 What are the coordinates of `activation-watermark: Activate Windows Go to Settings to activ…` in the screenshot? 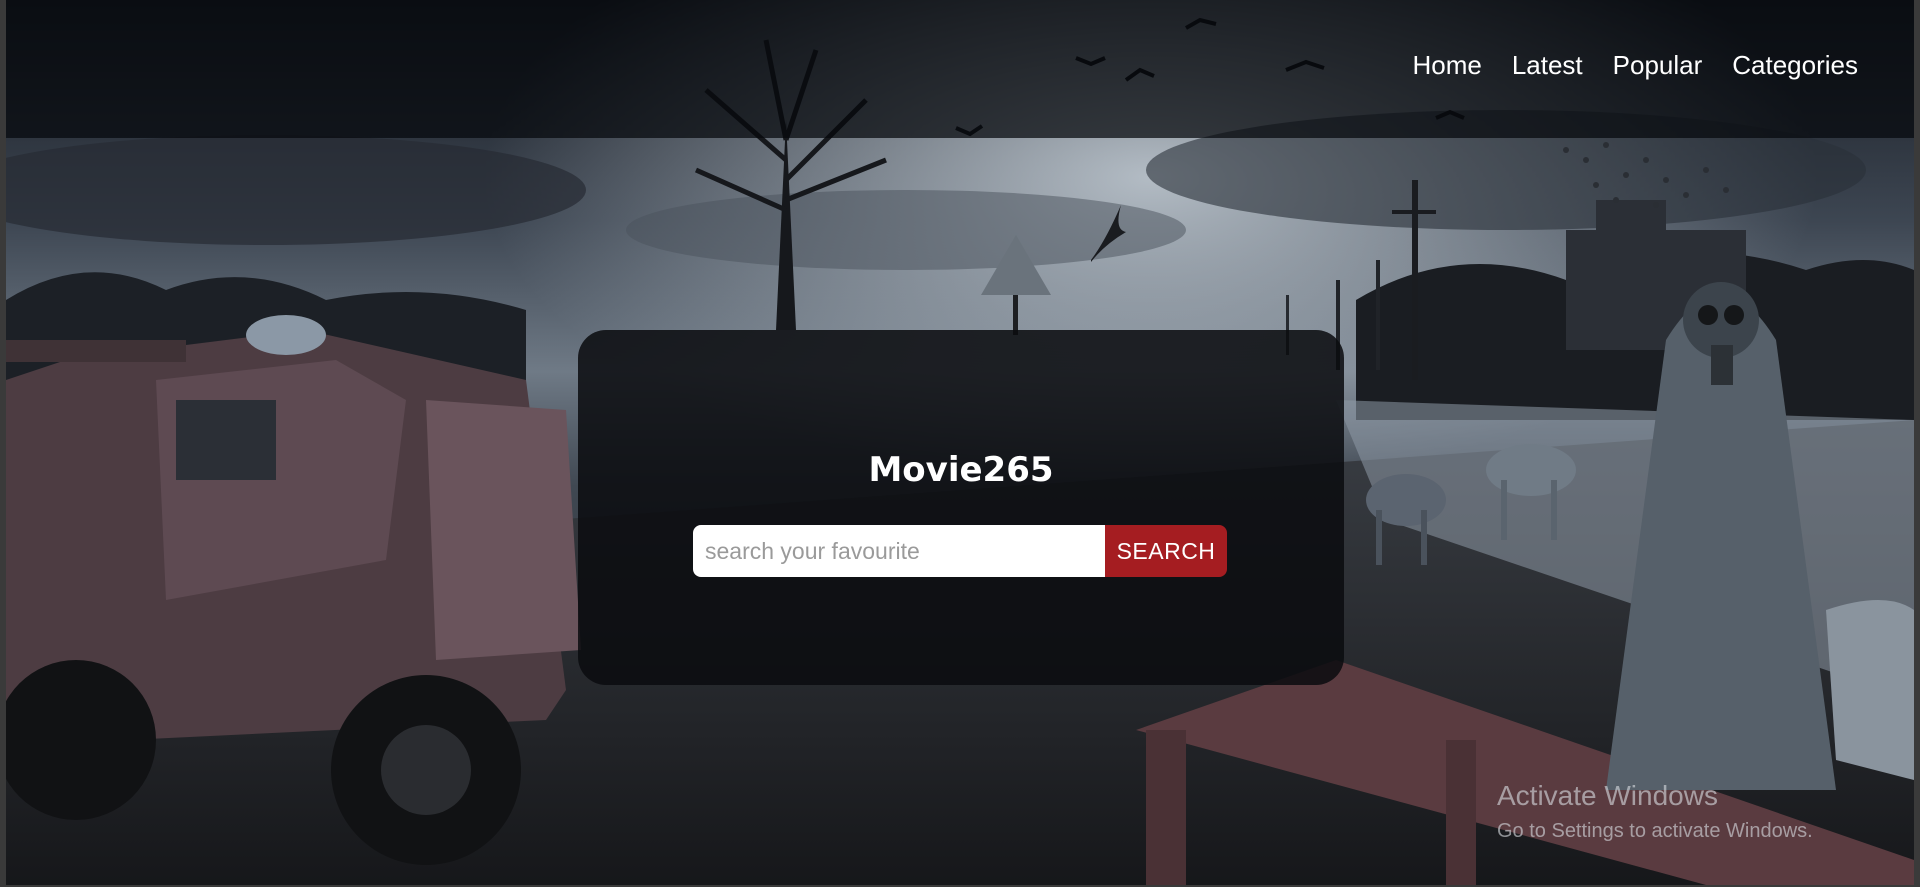 It's located at (1655, 812).